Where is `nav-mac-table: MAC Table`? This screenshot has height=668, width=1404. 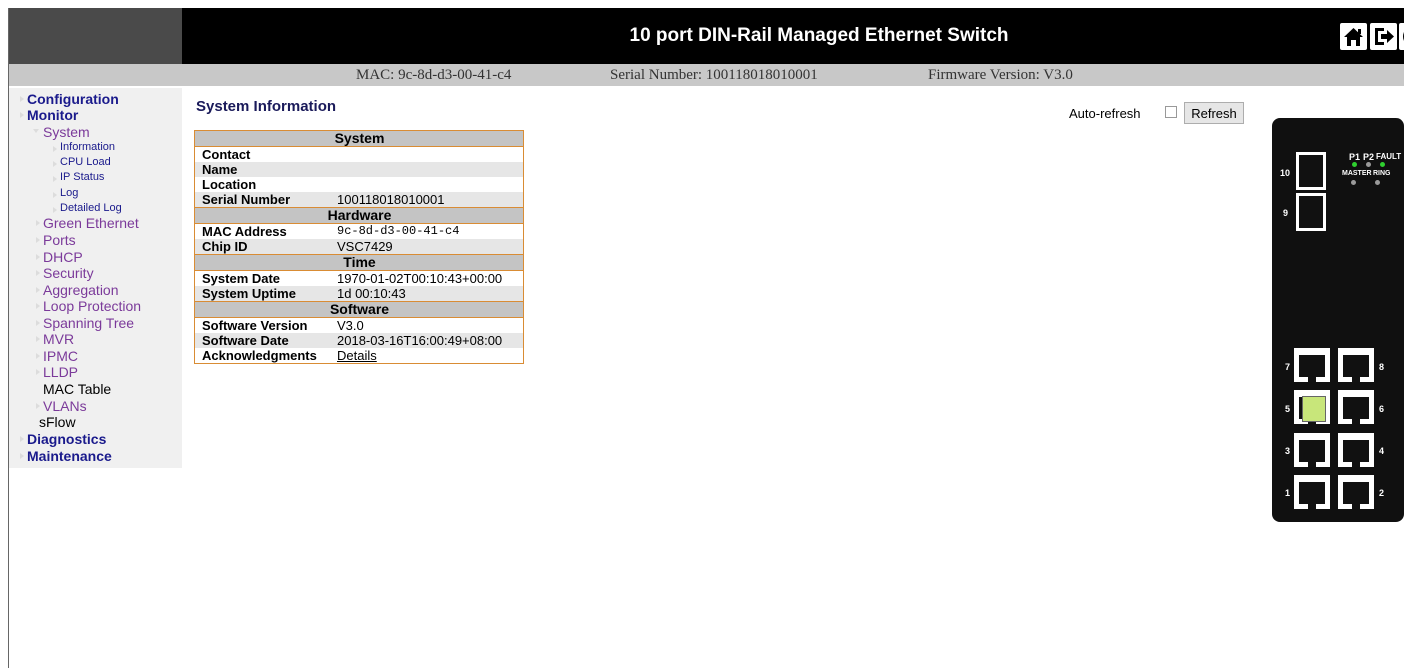
nav-mac-table: MAC Table is located at coordinates (77, 389).